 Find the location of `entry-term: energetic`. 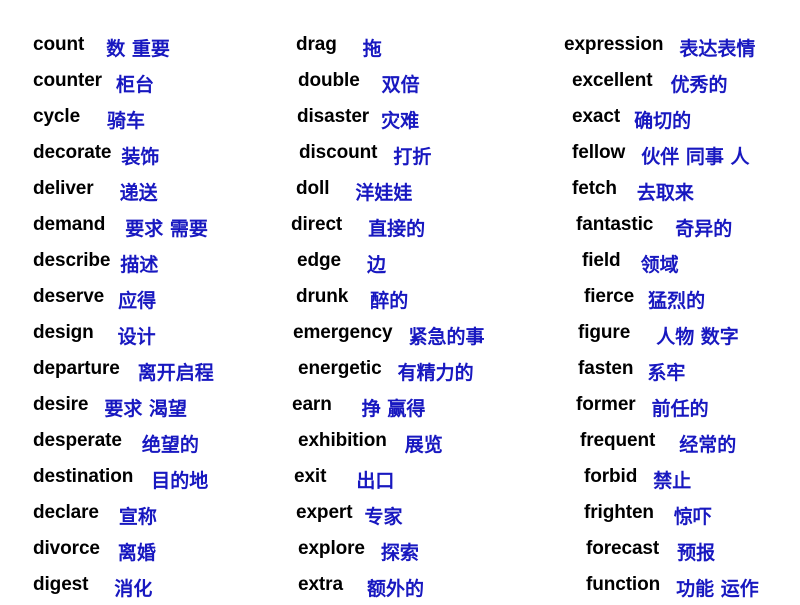

entry-term: energetic is located at coordinates (340, 368).